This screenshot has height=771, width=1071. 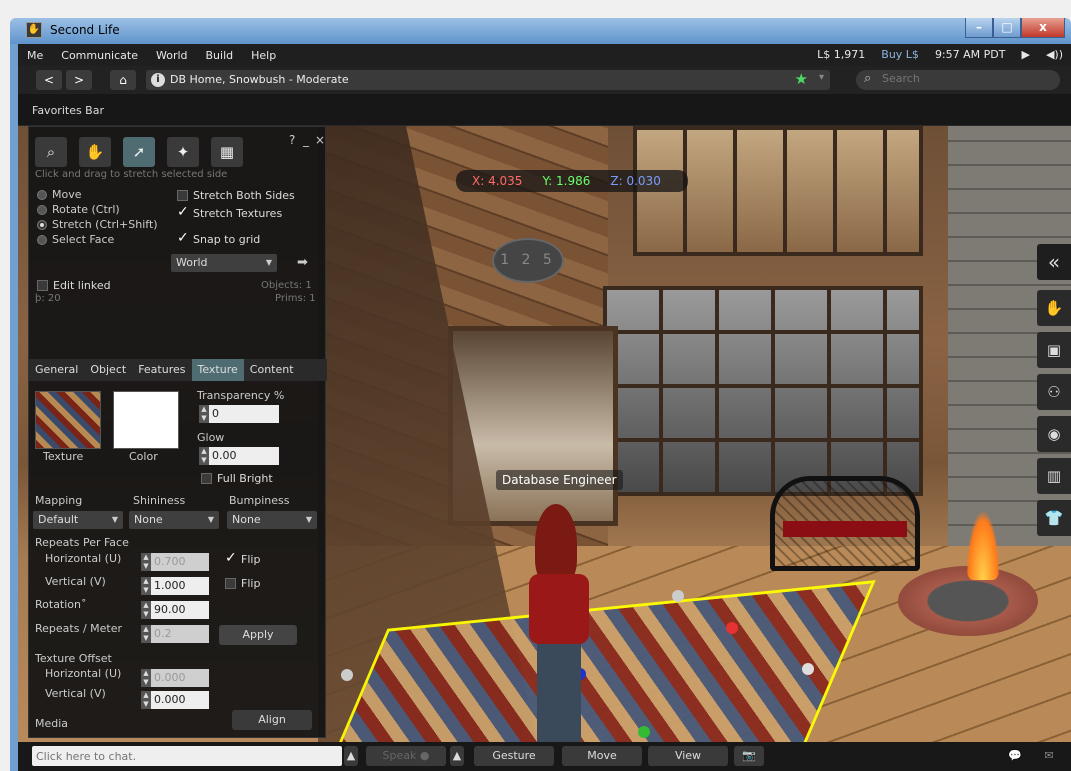 I want to click on mapping-dropdown: Default ▼, so click(x=78, y=520).